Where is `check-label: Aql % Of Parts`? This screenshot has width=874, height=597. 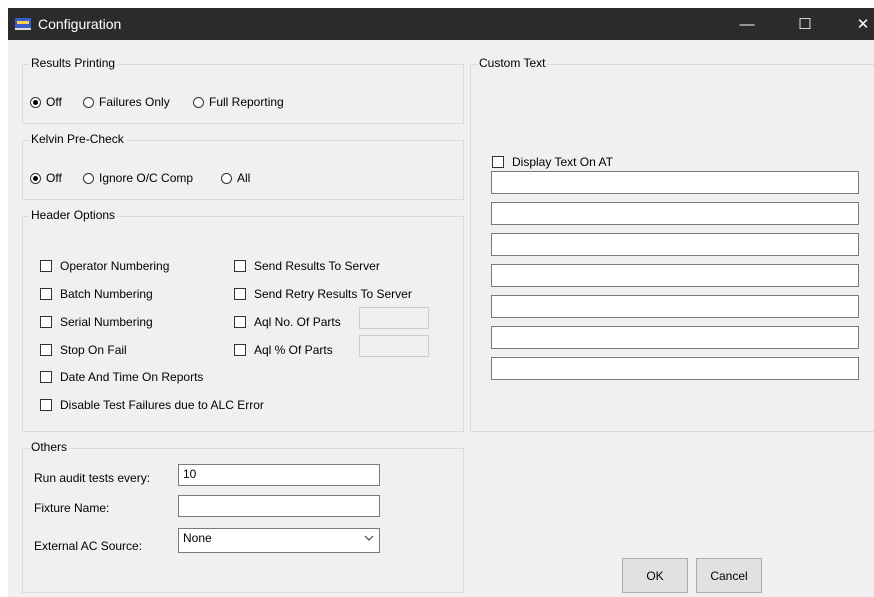 check-label: Aql % Of Parts is located at coordinates (293, 350).